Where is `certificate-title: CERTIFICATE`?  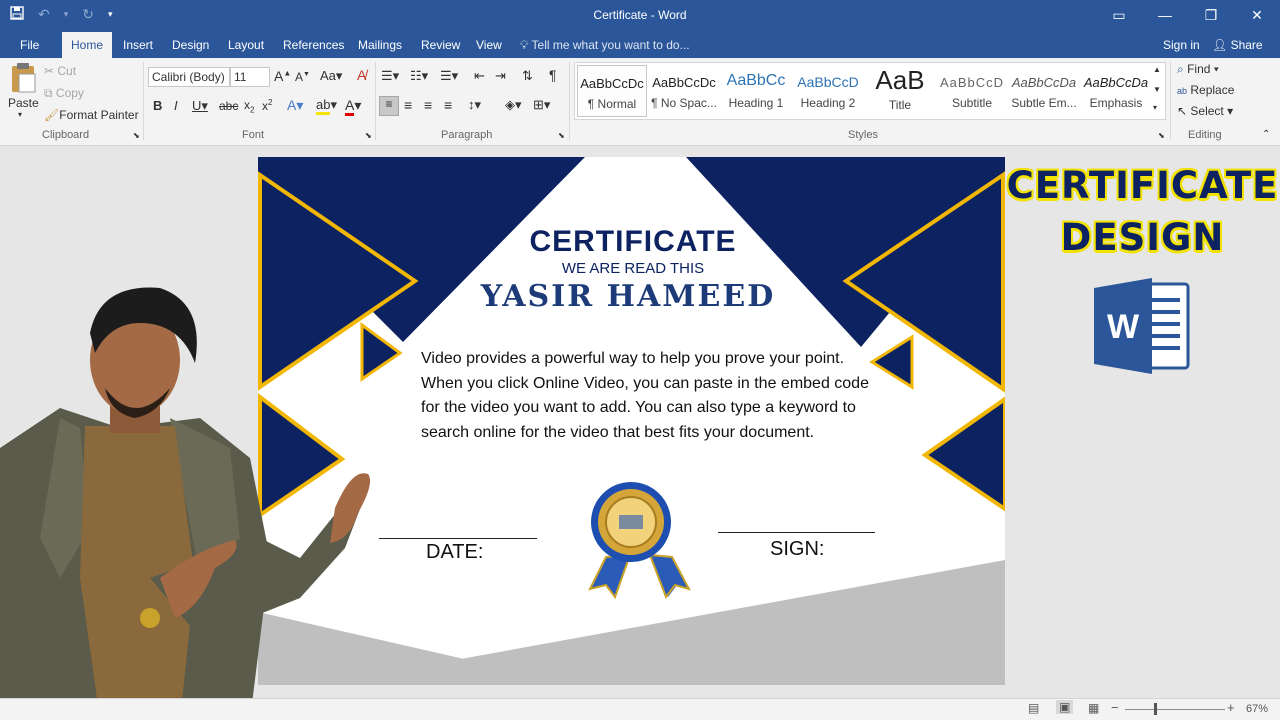
certificate-title: CERTIFICATE is located at coordinates (633, 241).